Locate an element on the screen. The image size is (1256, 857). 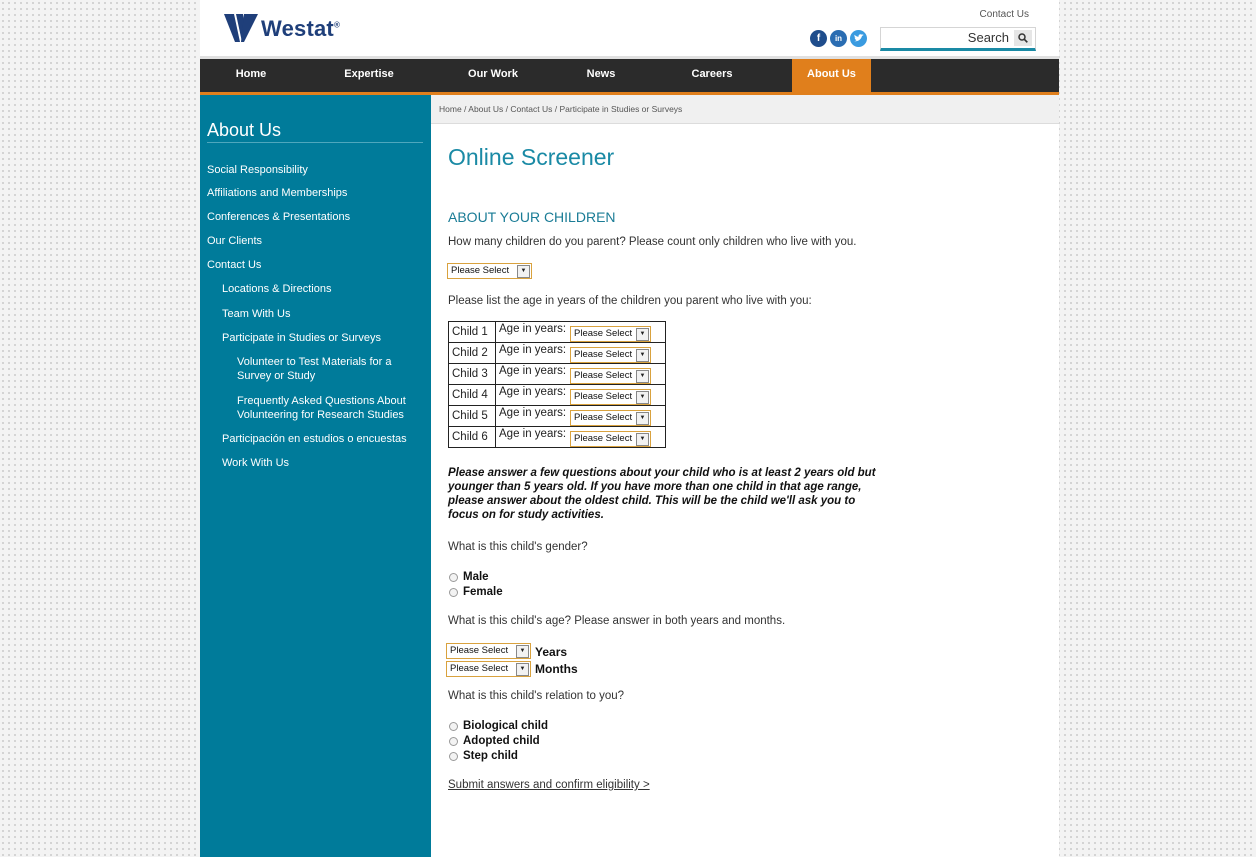
child-5-age-select: Please Select ▼ is located at coordinates (610, 418).